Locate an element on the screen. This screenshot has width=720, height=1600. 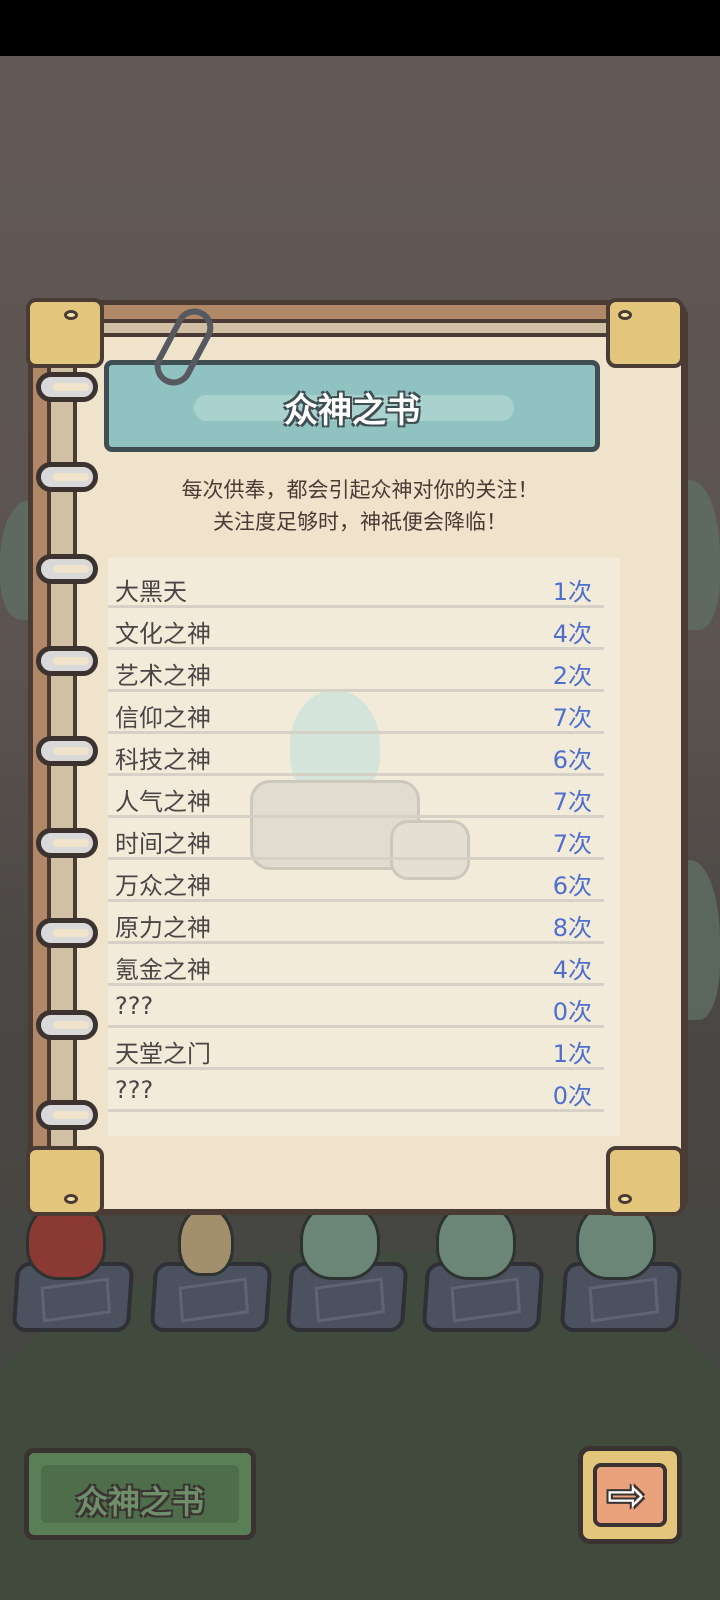
ghost-figure is located at coordinates (206, 1241).